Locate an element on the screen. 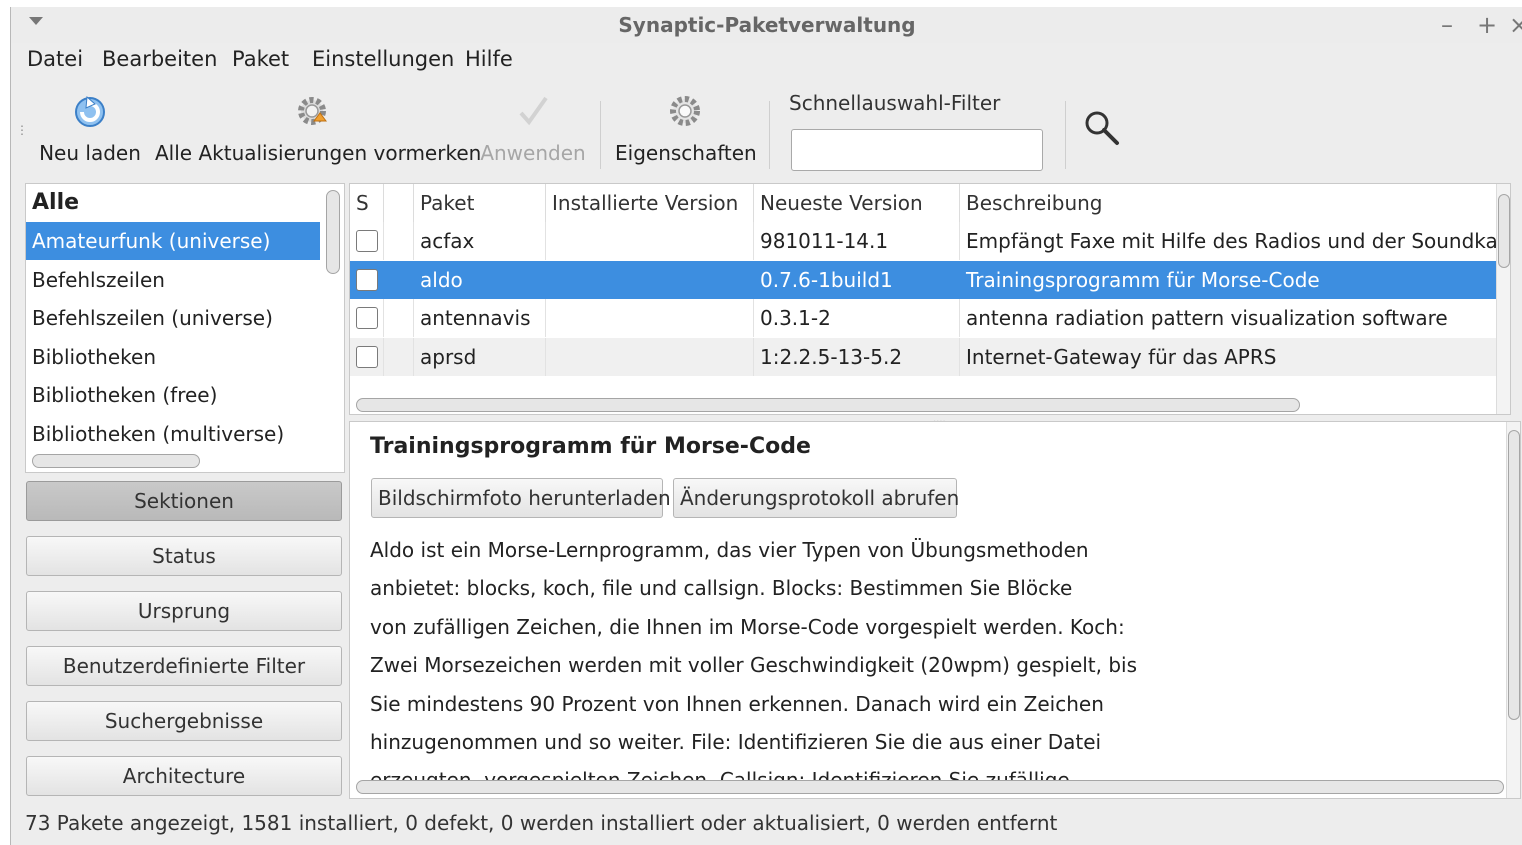 This screenshot has width=1522, height=845. package-name: aldo is located at coordinates (480, 280).